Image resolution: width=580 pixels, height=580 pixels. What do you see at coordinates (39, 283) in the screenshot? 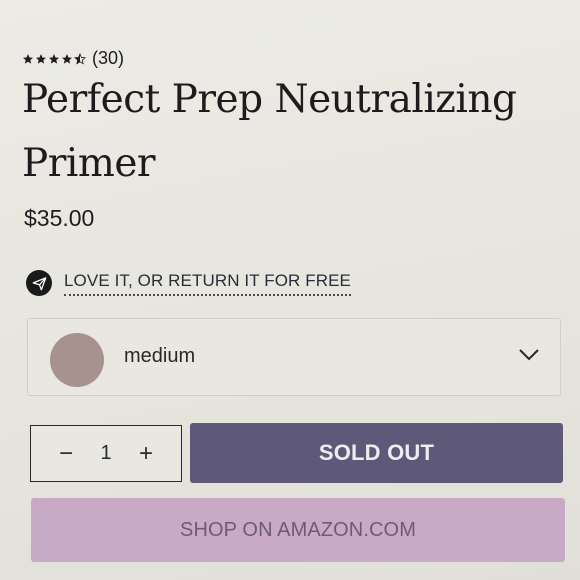
I see `paper-plane-icon` at bounding box center [39, 283].